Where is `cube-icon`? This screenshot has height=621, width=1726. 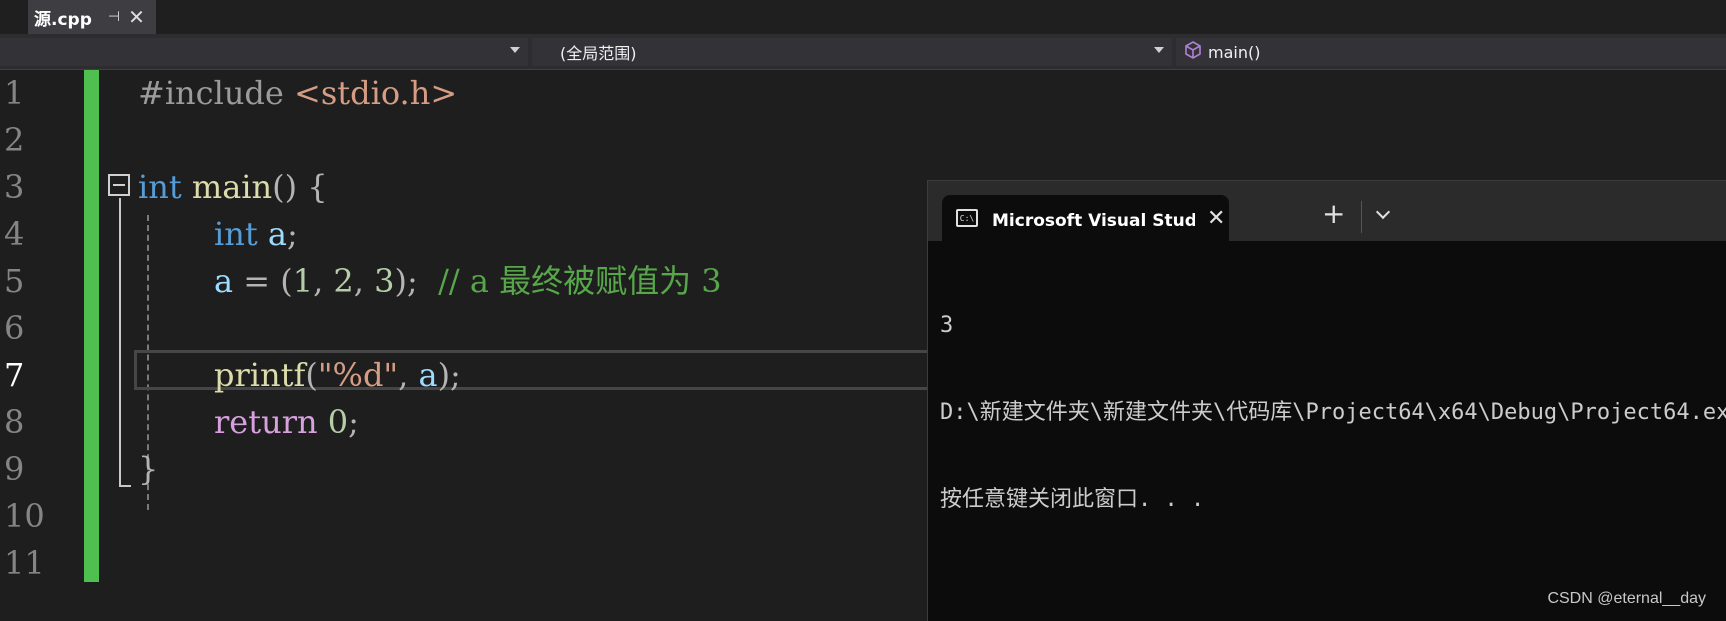 cube-icon is located at coordinates (1193, 52).